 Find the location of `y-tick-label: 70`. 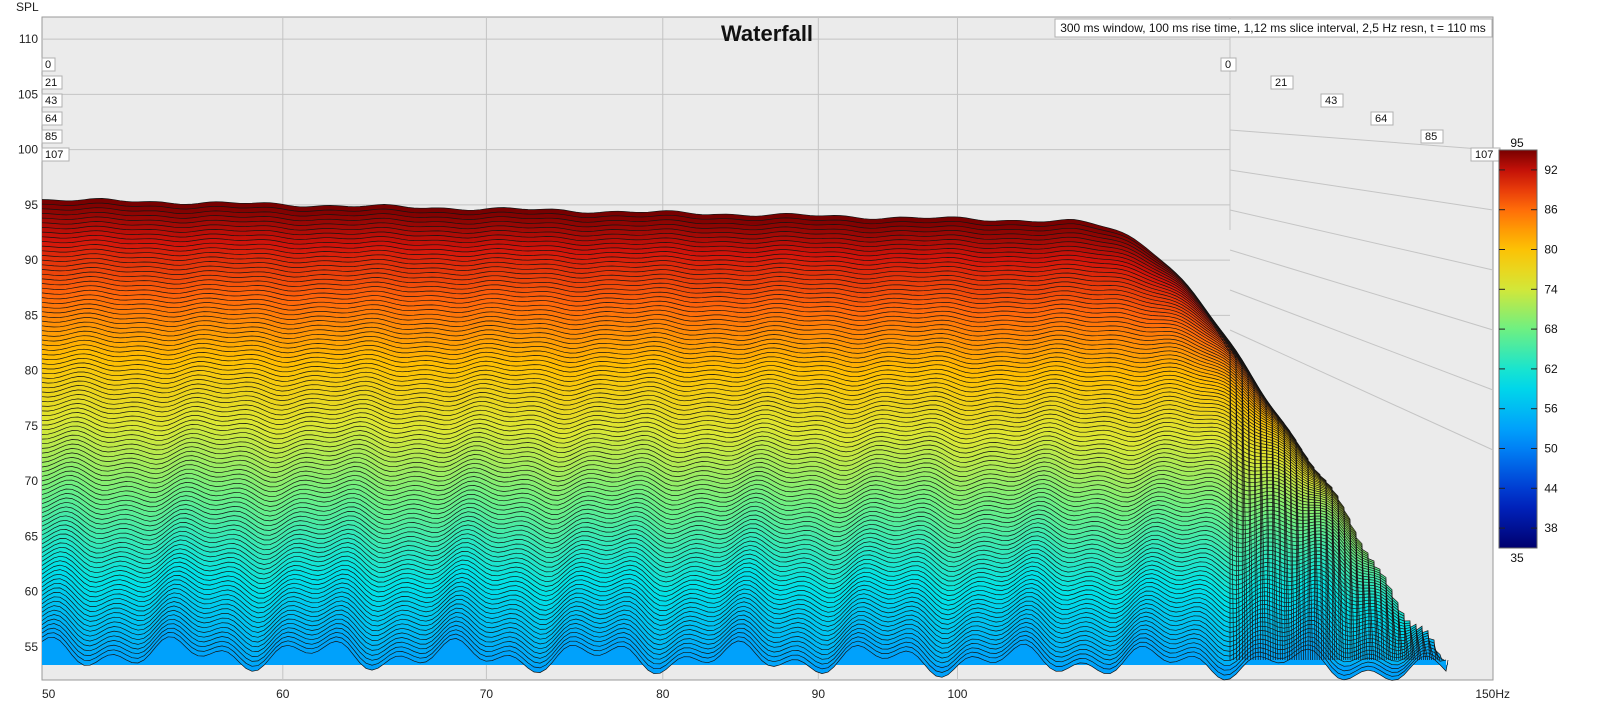

y-tick-label: 70 is located at coordinates (32, 481).